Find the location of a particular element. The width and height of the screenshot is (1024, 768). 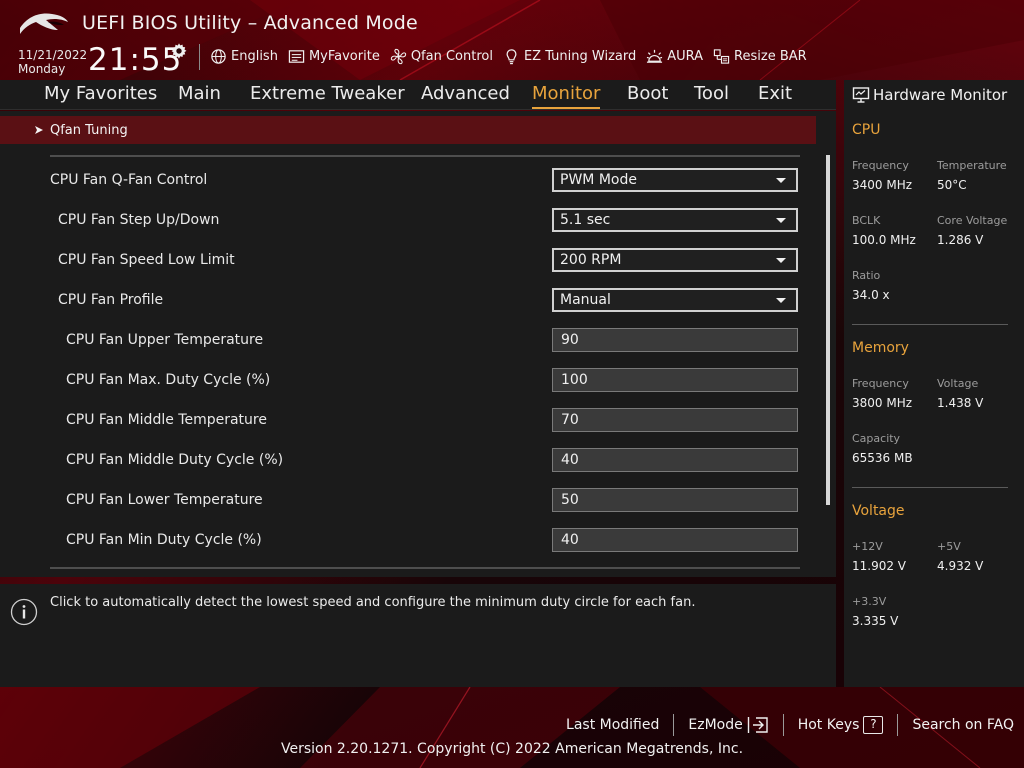

cpu-ratio: Ratio 34.0 x is located at coordinates (894, 285).